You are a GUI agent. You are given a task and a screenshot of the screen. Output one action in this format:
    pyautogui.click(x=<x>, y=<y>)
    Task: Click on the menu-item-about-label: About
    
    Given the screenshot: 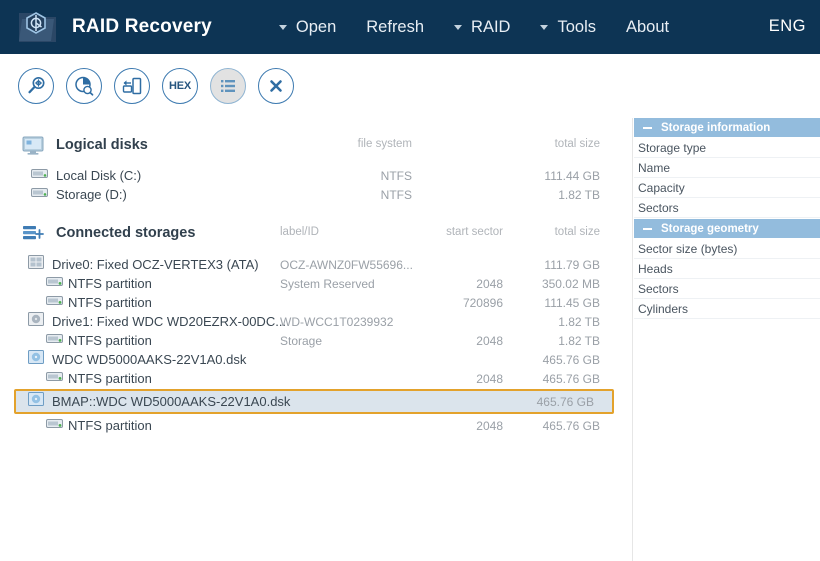 What is the action you would take?
    pyautogui.click(x=648, y=26)
    